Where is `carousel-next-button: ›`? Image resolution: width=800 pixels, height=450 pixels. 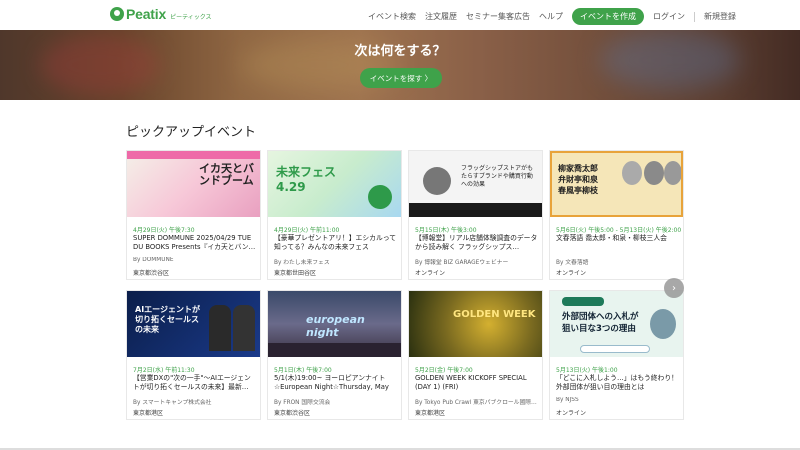
carousel-next-button: › is located at coordinates (674, 288).